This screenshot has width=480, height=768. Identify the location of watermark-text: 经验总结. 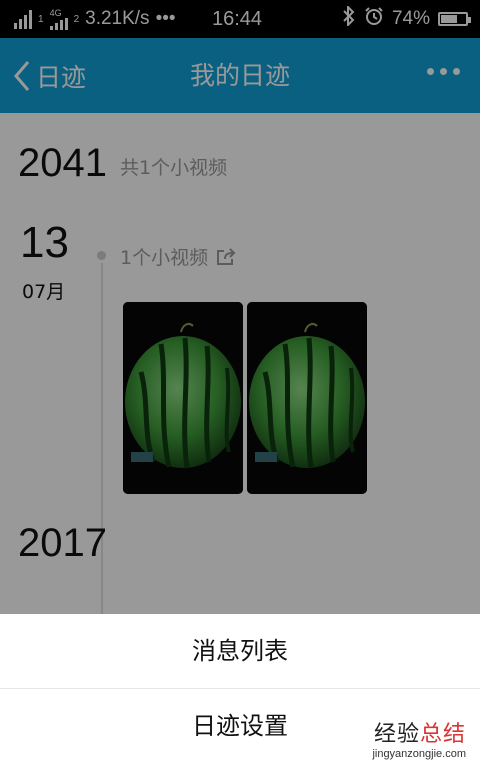
(419, 732).